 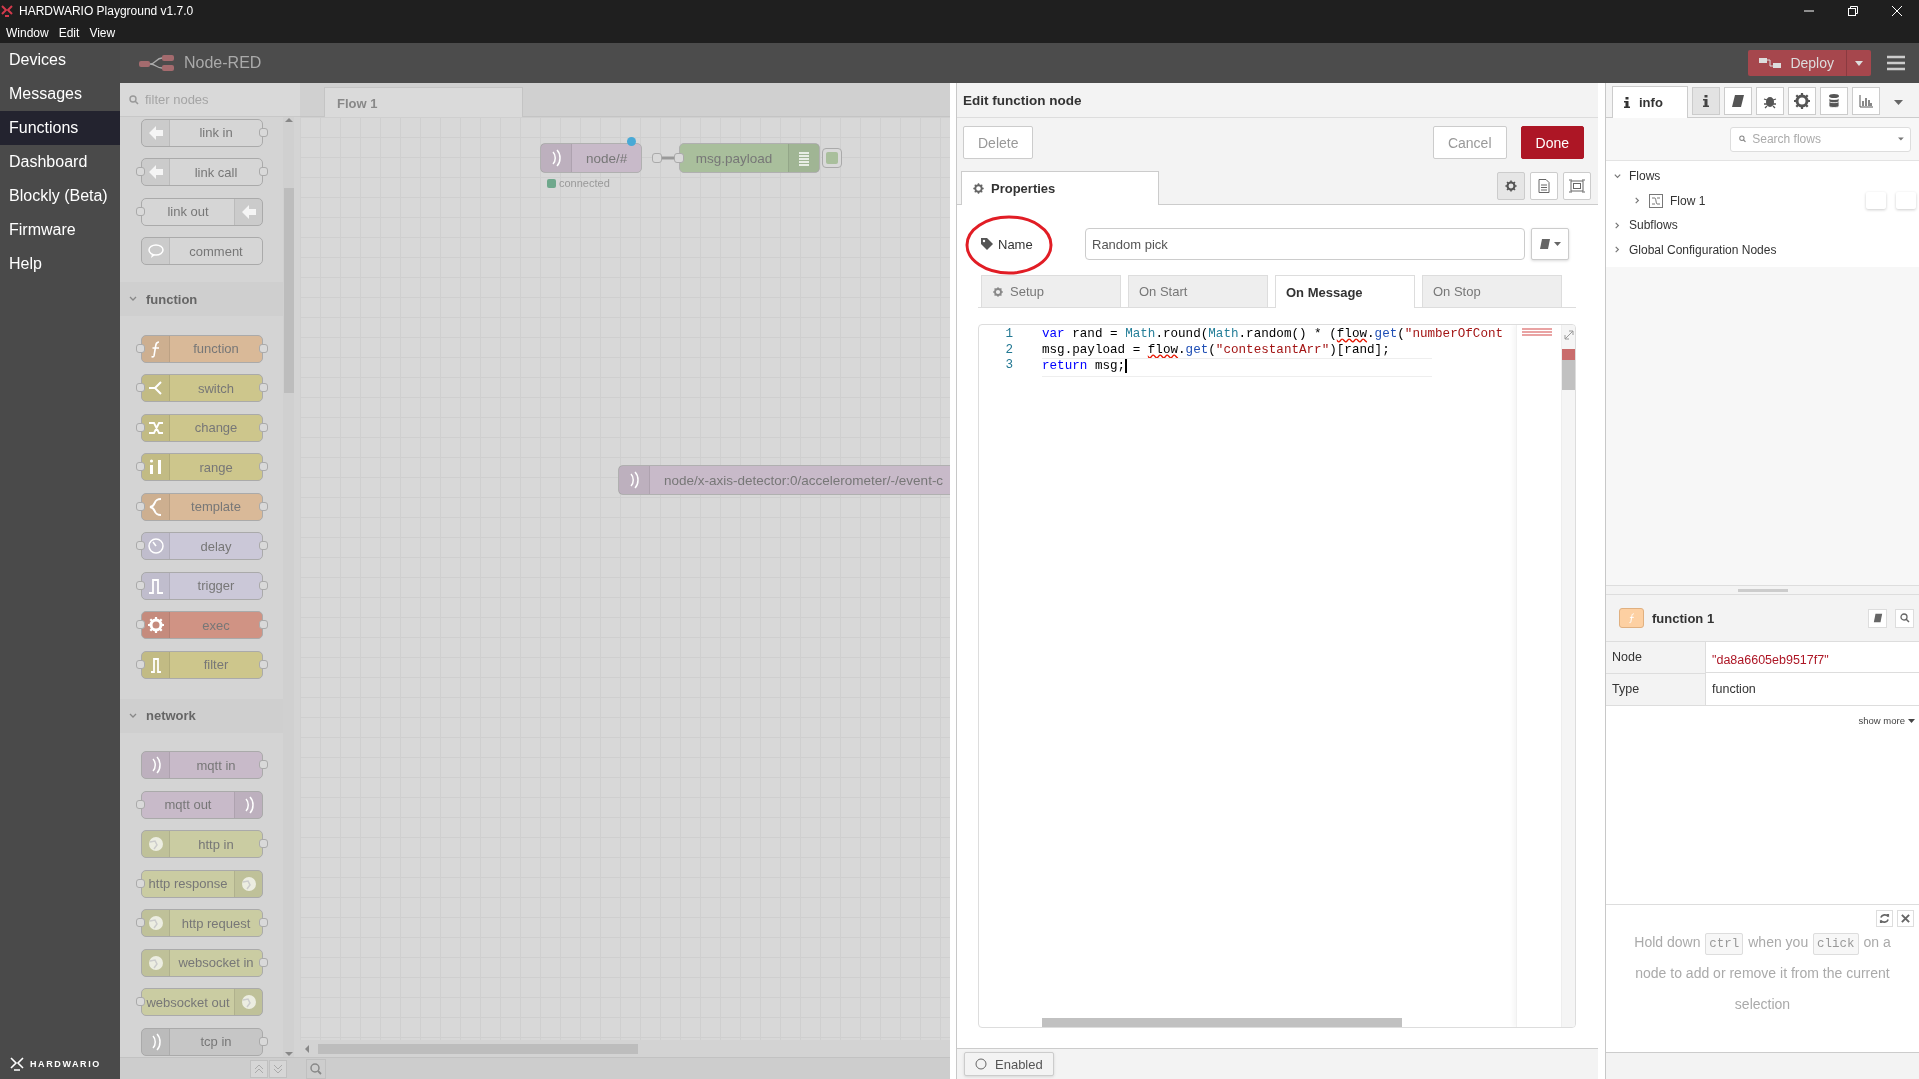 What do you see at coordinates (1866, 101) in the screenshot?
I see `chart-tab-button` at bounding box center [1866, 101].